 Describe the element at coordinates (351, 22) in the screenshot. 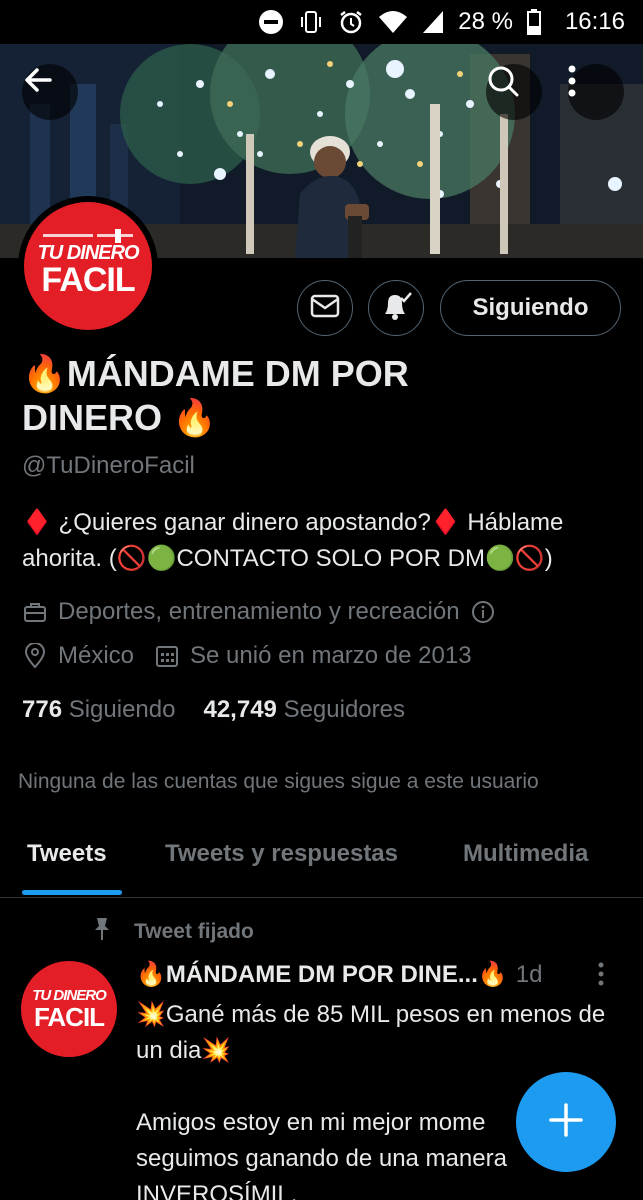

I see `alarm-icon` at that location.